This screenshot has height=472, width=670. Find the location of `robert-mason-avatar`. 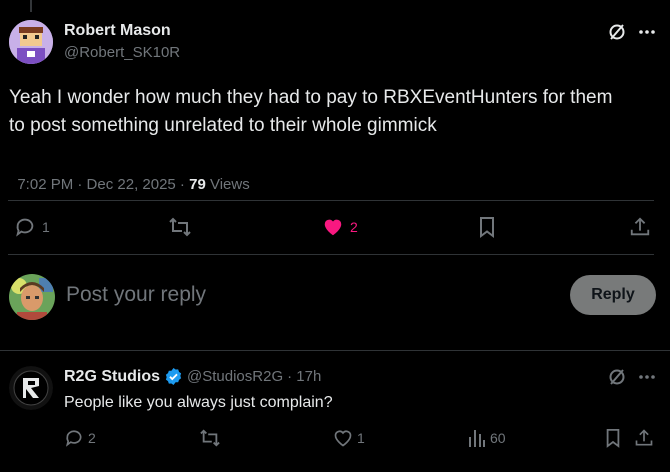

robert-mason-avatar is located at coordinates (31, 42).